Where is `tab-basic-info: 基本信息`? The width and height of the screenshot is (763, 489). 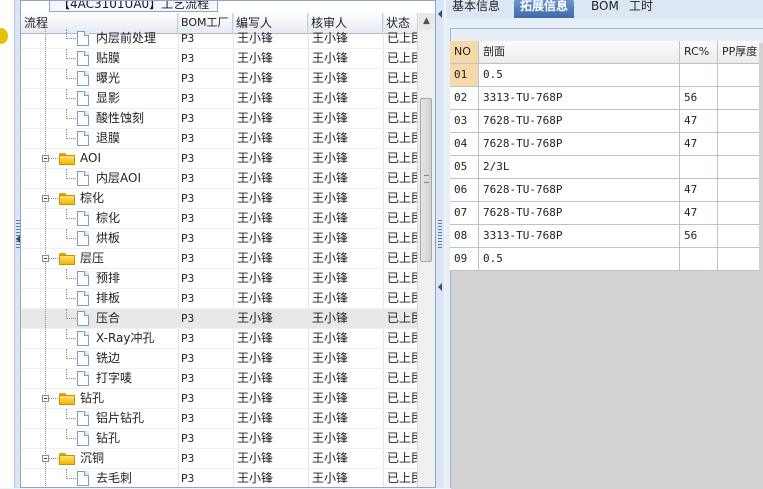
tab-basic-info: 基本信息 is located at coordinates (476, 9).